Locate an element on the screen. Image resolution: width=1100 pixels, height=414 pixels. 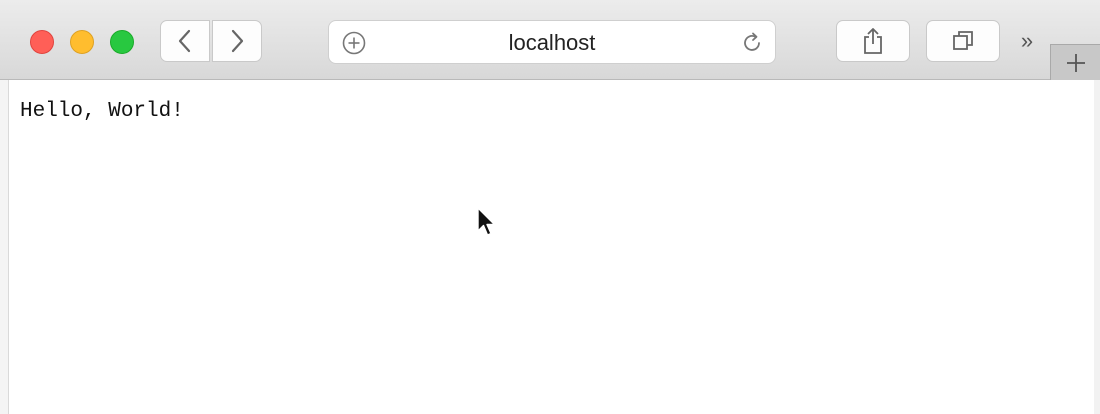
reload-icon is located at coordinates (752, 43).